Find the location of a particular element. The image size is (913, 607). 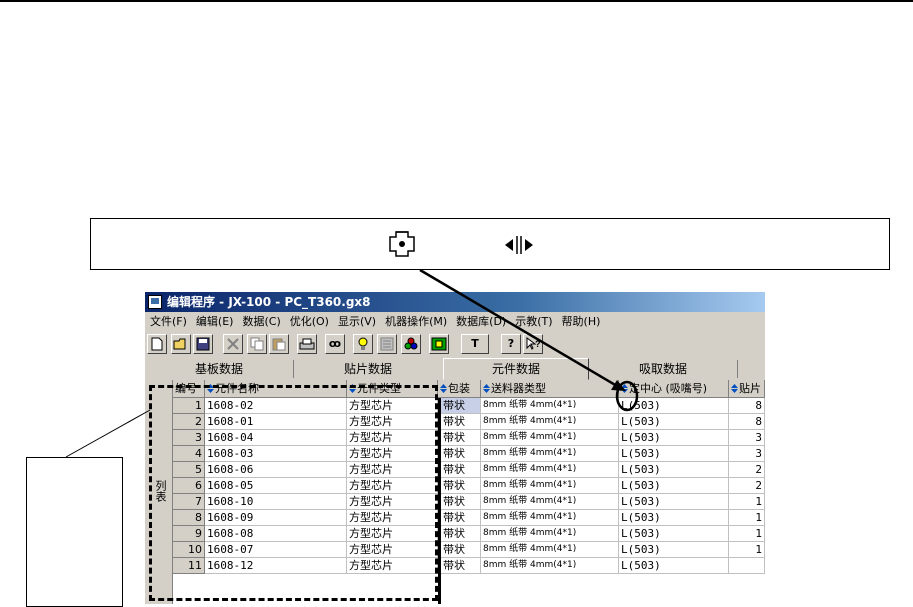

column-divider is located at coordinates (439, 501).